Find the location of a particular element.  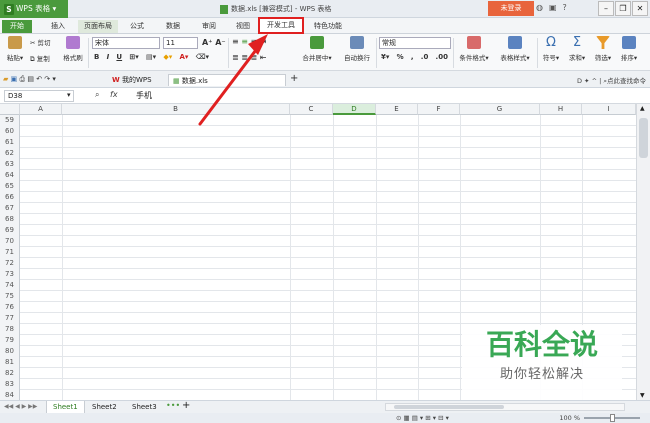

tab-special-features: 特色功能 is located at coordinates (328, 26).